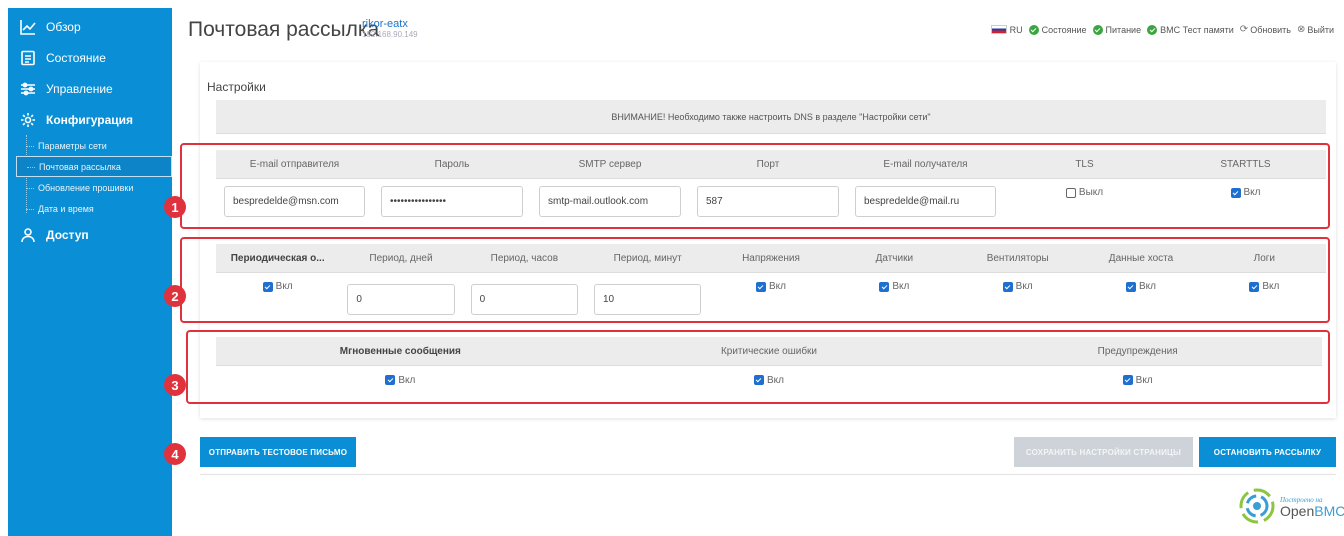 The width and height of the screenshot is (1344, 536). Describe the element at coordinates (277, 286) in the screenshot. I see `periodic-checkbox: Вкл` at that location.